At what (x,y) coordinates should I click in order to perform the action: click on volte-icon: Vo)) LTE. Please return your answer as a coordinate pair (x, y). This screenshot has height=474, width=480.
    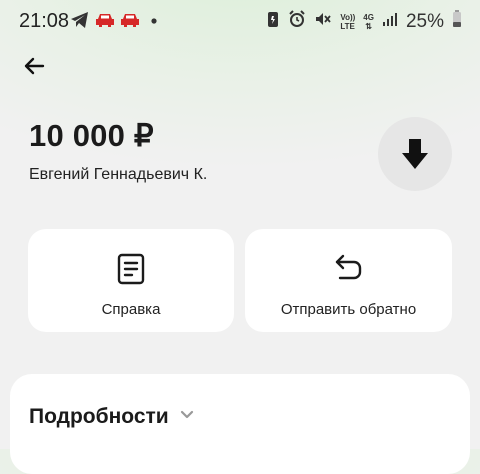
    Looking at the image, I should click on (347, 22).